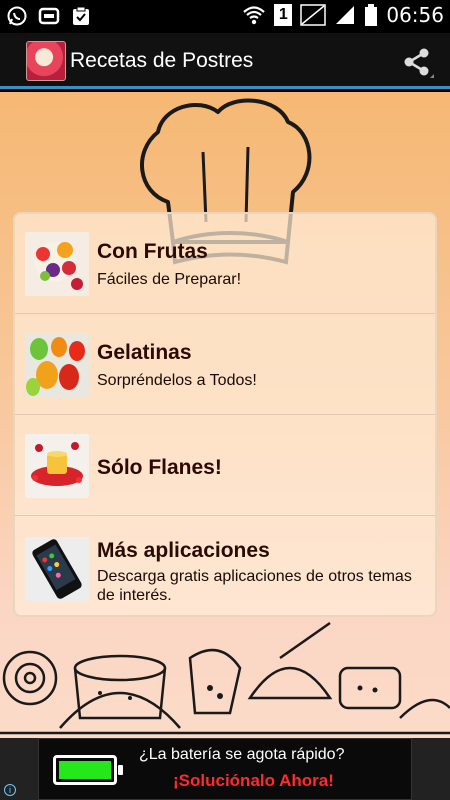 The height and width of the screenshot is (800, 450). What do you see at coordinates (152, 251) in the screenshot?
I see `menu-item-title: Con Frutas` at bounding box center [152, 251].